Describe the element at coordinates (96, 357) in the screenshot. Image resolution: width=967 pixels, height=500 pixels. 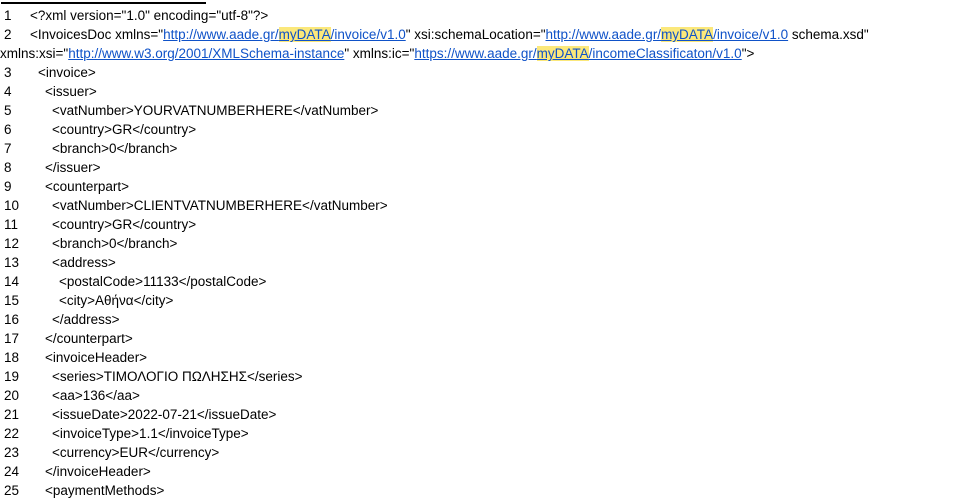
I see `xml-text: <invoiceHeader>` at that location.